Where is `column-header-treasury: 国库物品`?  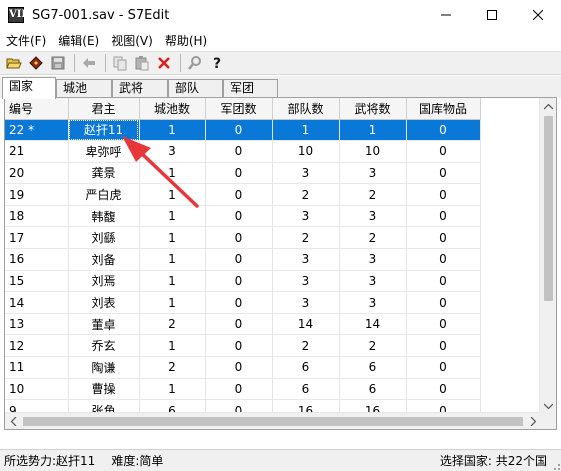 column-header-treasury: 国库物品 is located at coordinates (443, 109).